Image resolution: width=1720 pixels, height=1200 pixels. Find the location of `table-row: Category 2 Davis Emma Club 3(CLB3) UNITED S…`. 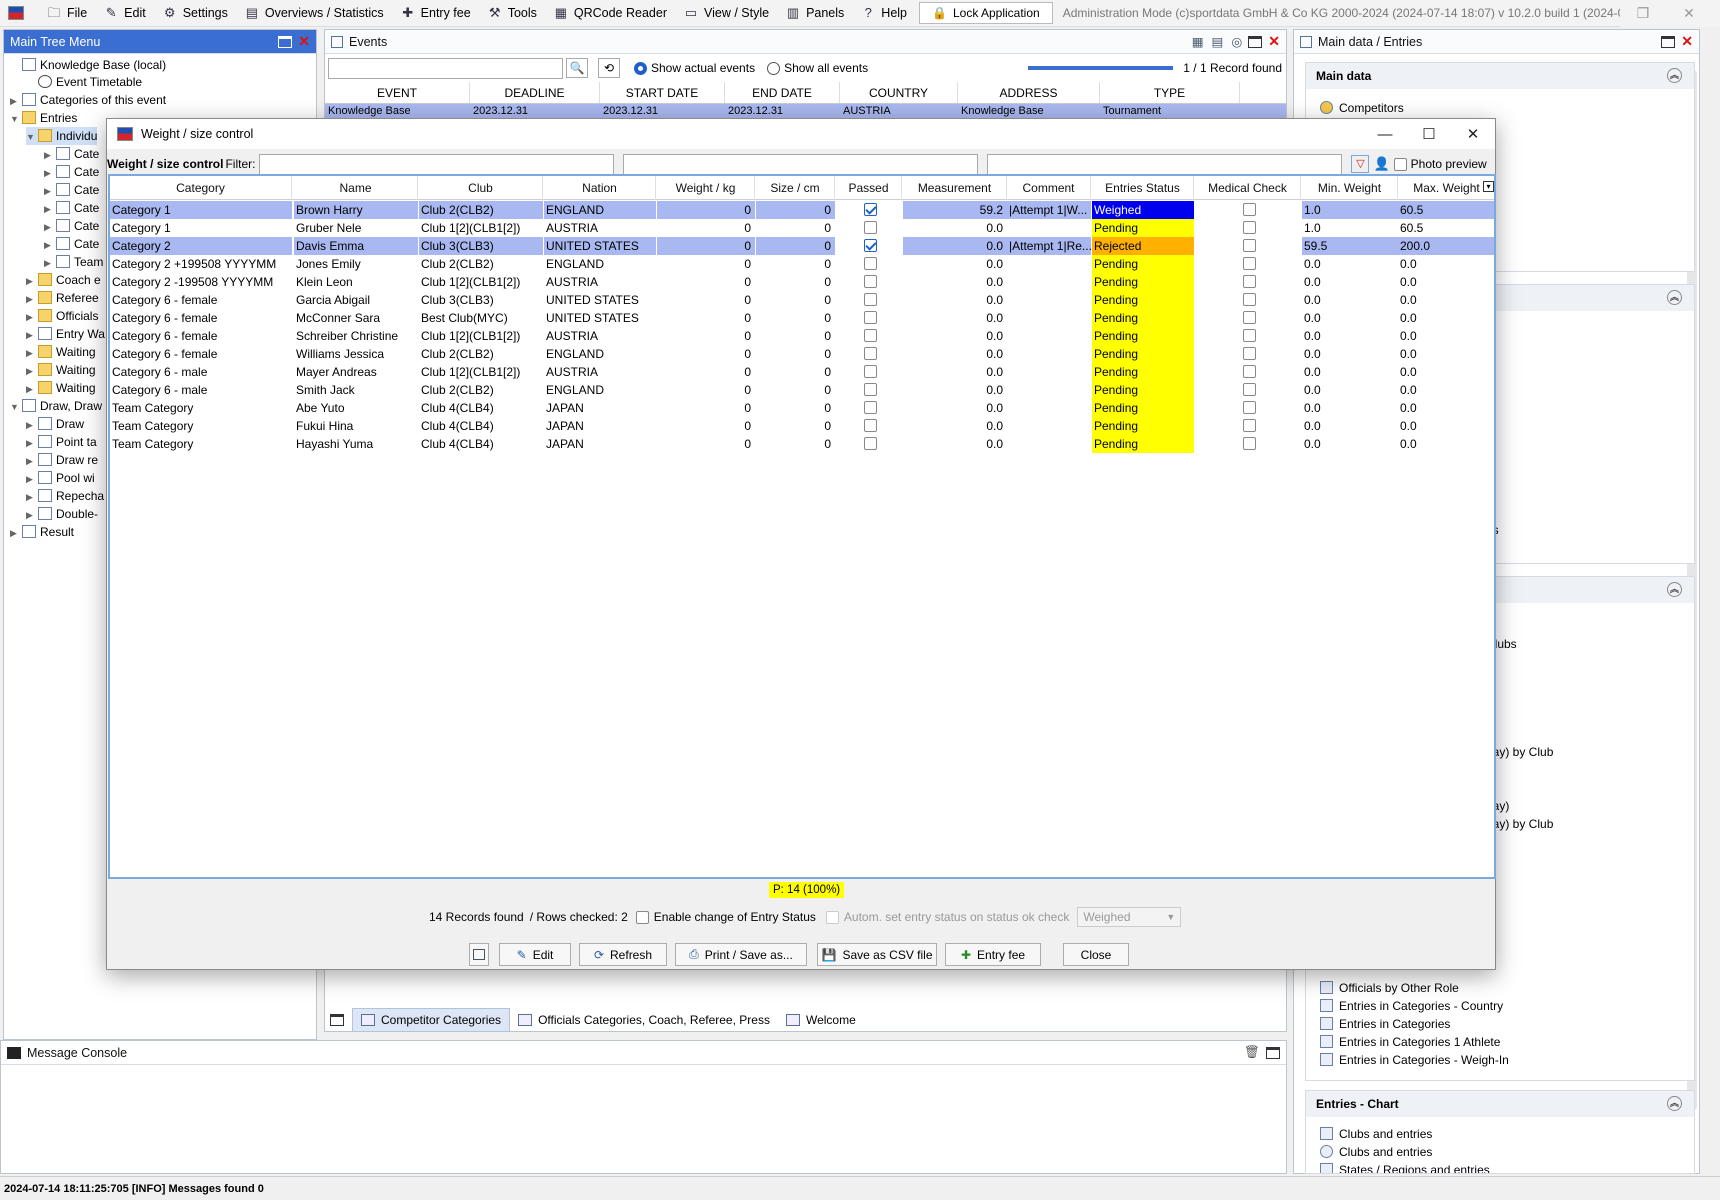

table-row: Category 2 Davis Emma Club 3(CLB3) UNITED S… is located at coordinates (802, 246).